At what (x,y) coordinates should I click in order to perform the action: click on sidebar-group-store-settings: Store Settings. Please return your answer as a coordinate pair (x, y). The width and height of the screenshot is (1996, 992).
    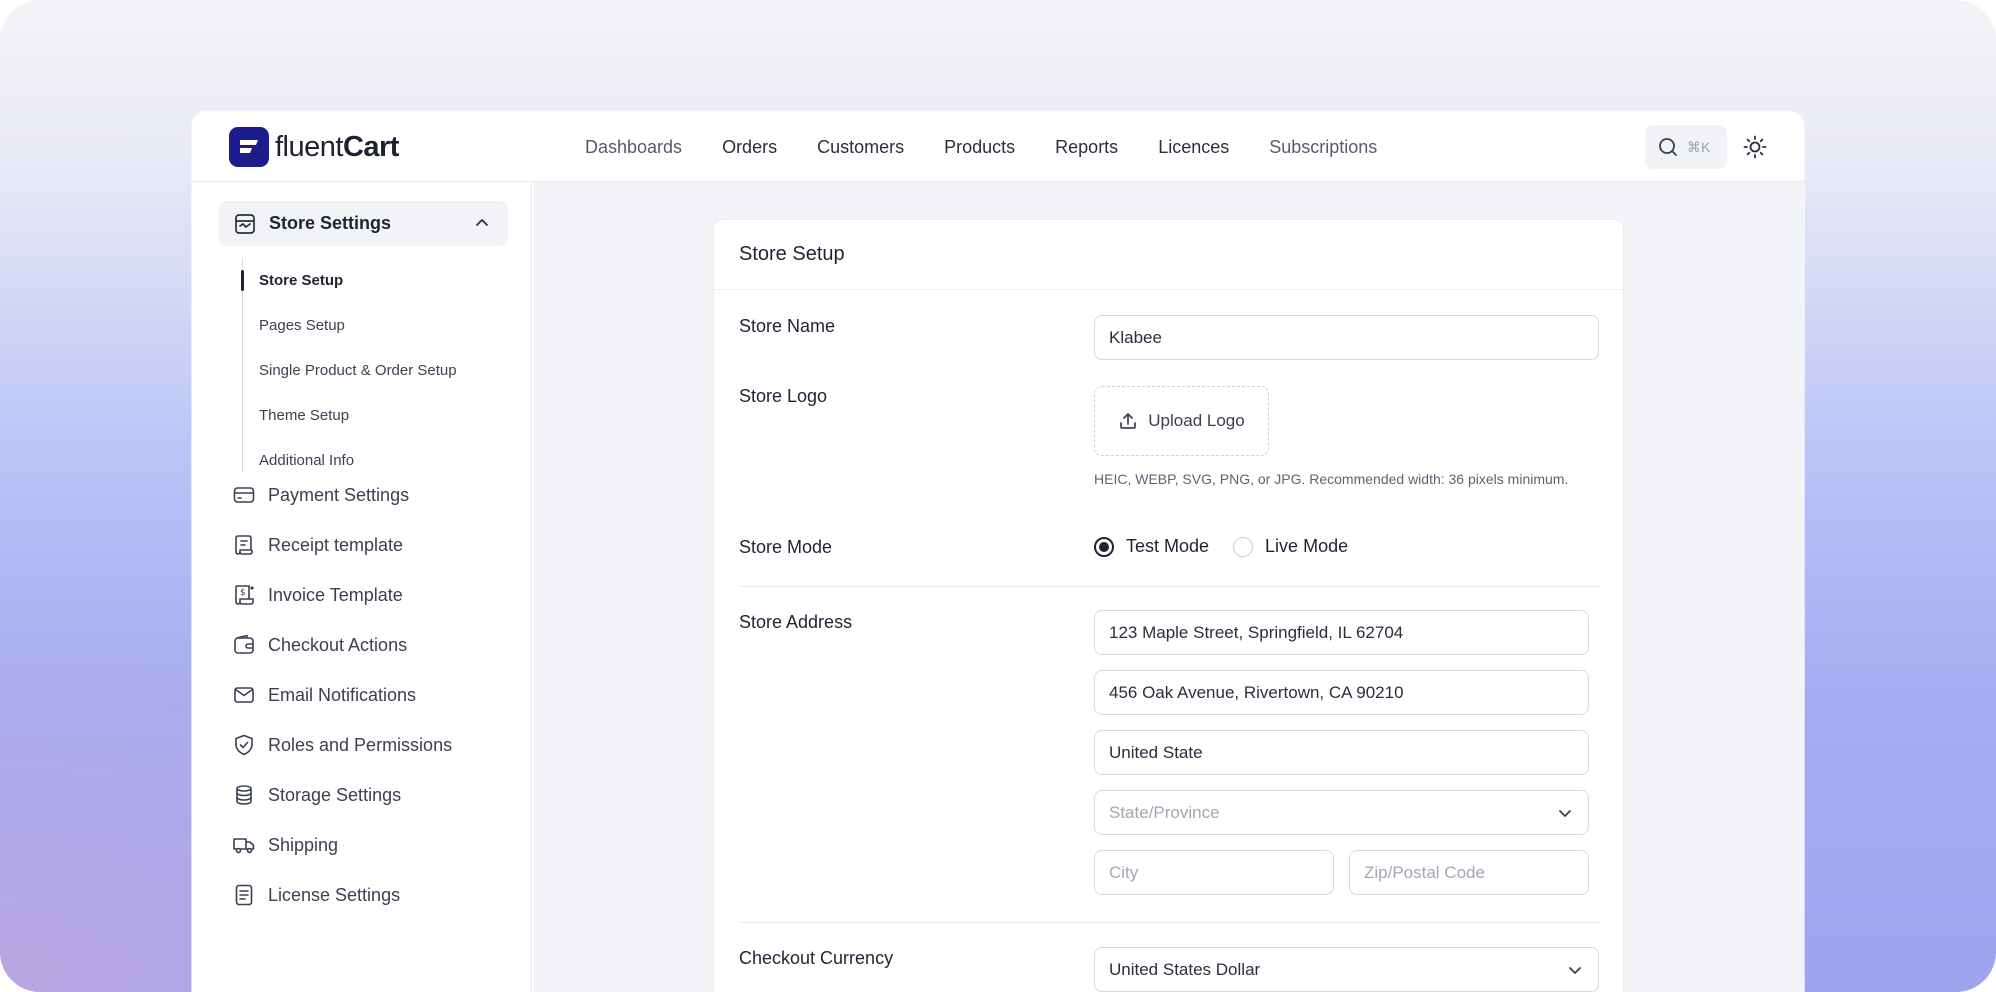
    Looking at the image, I should click on (363, 223).